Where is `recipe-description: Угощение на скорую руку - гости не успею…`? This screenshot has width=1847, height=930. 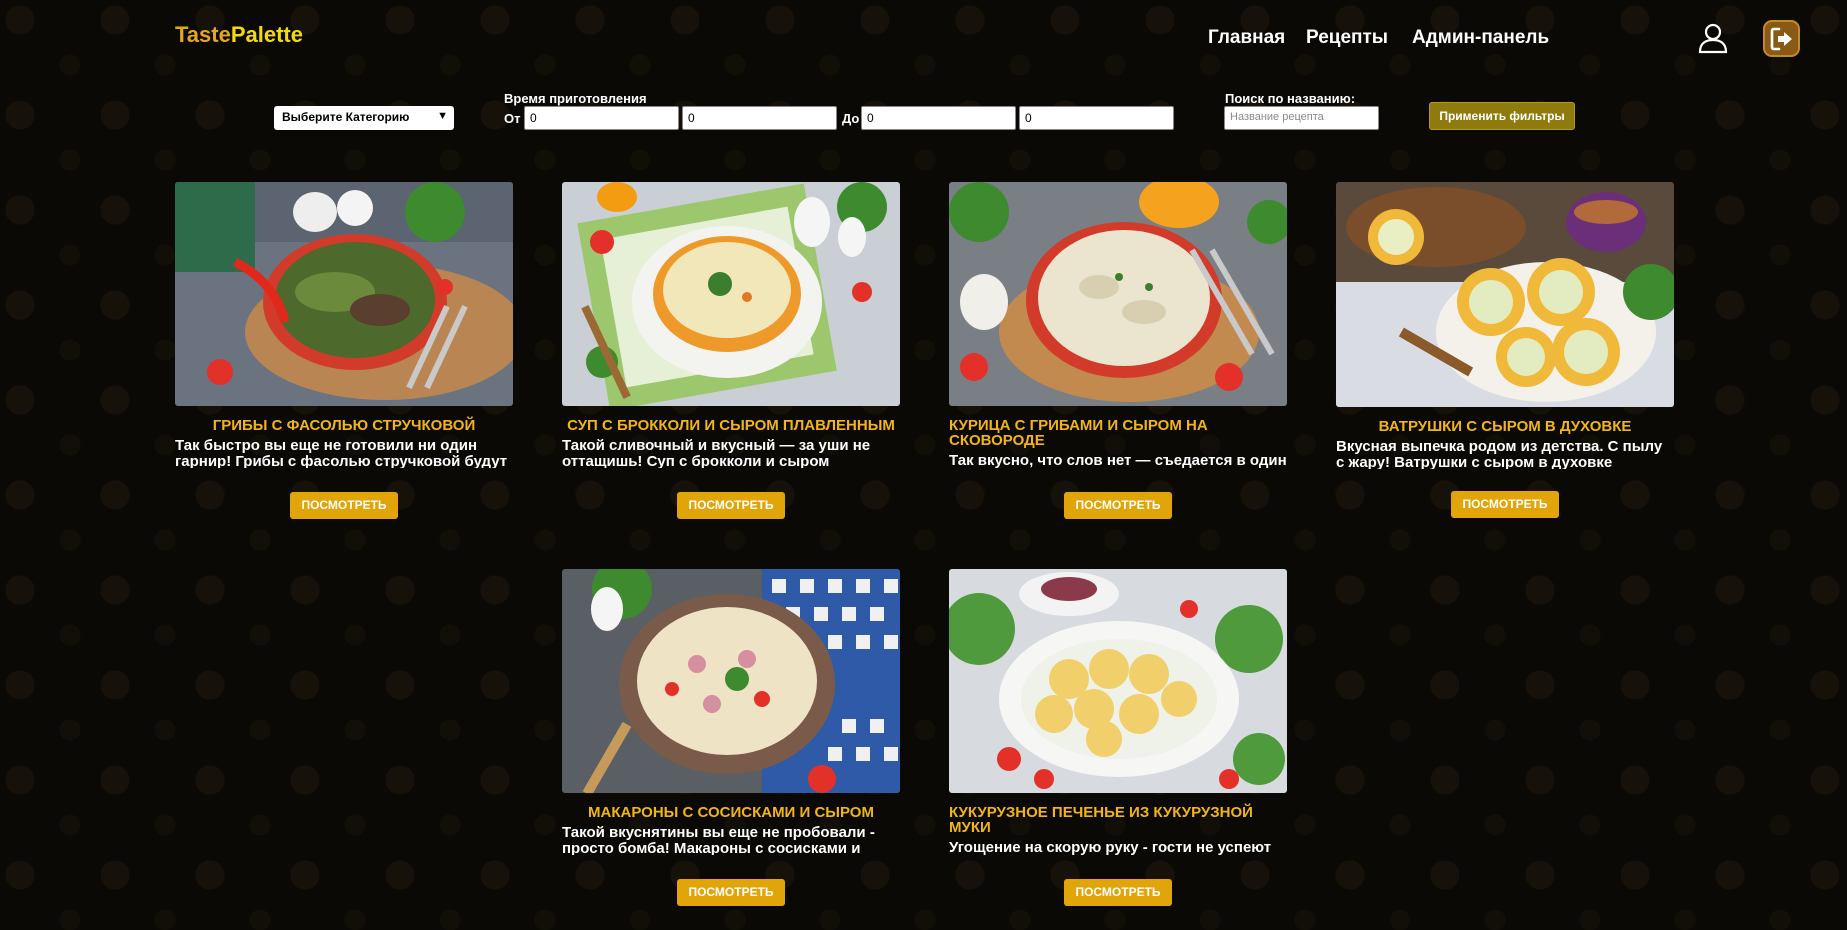 recipe-description: Угощение на скорую руку - гости не успею… is located at coordinates (1110, 847).